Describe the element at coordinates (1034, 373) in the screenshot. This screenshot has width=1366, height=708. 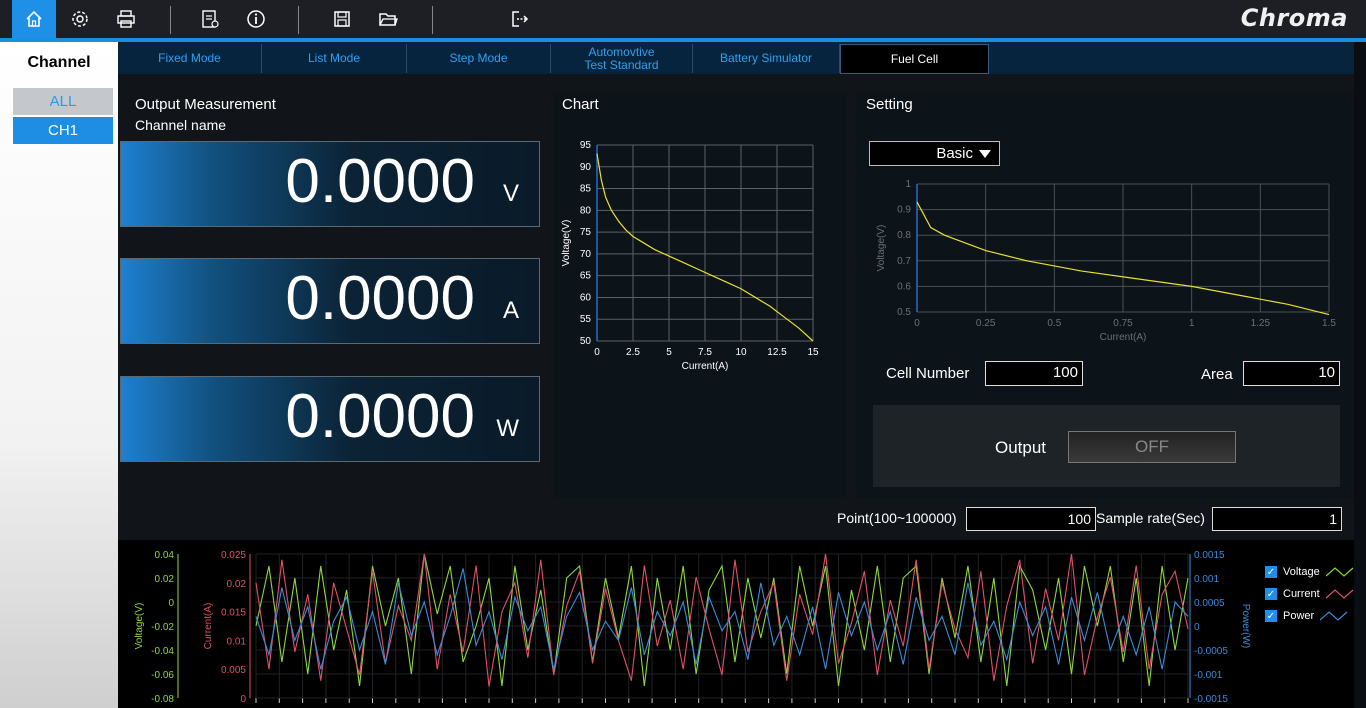
I see `cell-number-input: 100` at that location.